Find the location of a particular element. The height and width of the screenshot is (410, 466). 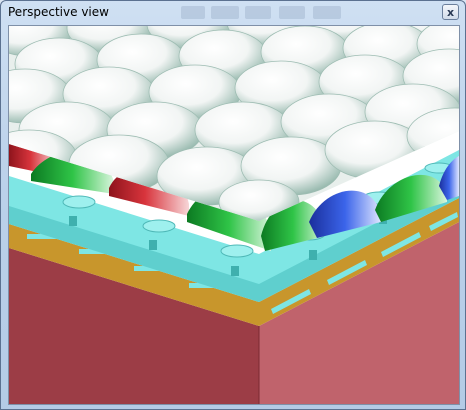

close-button: x is located at coordinates (450, 12).